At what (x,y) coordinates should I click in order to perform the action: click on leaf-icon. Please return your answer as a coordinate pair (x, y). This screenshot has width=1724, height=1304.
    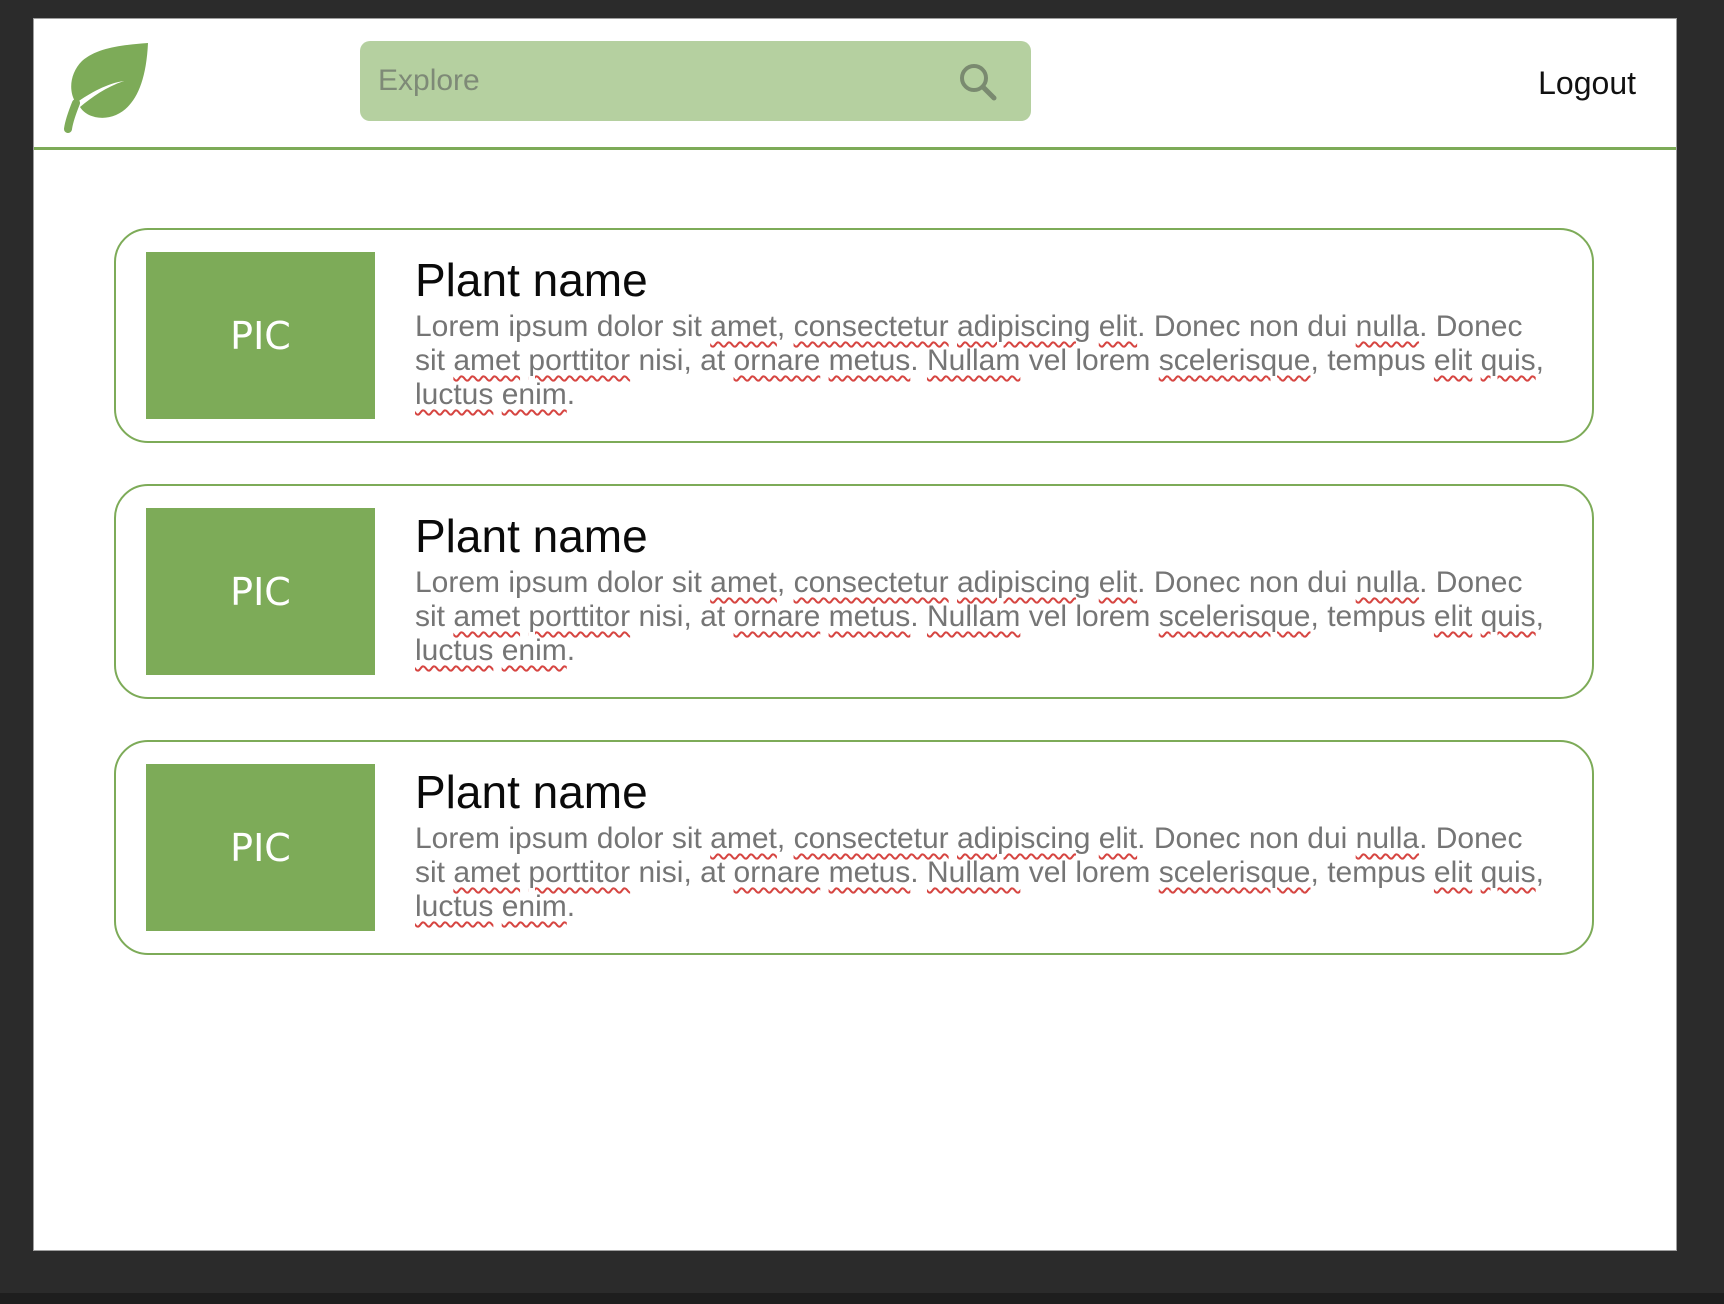
    Looking at the image, I should click on (107, 87).